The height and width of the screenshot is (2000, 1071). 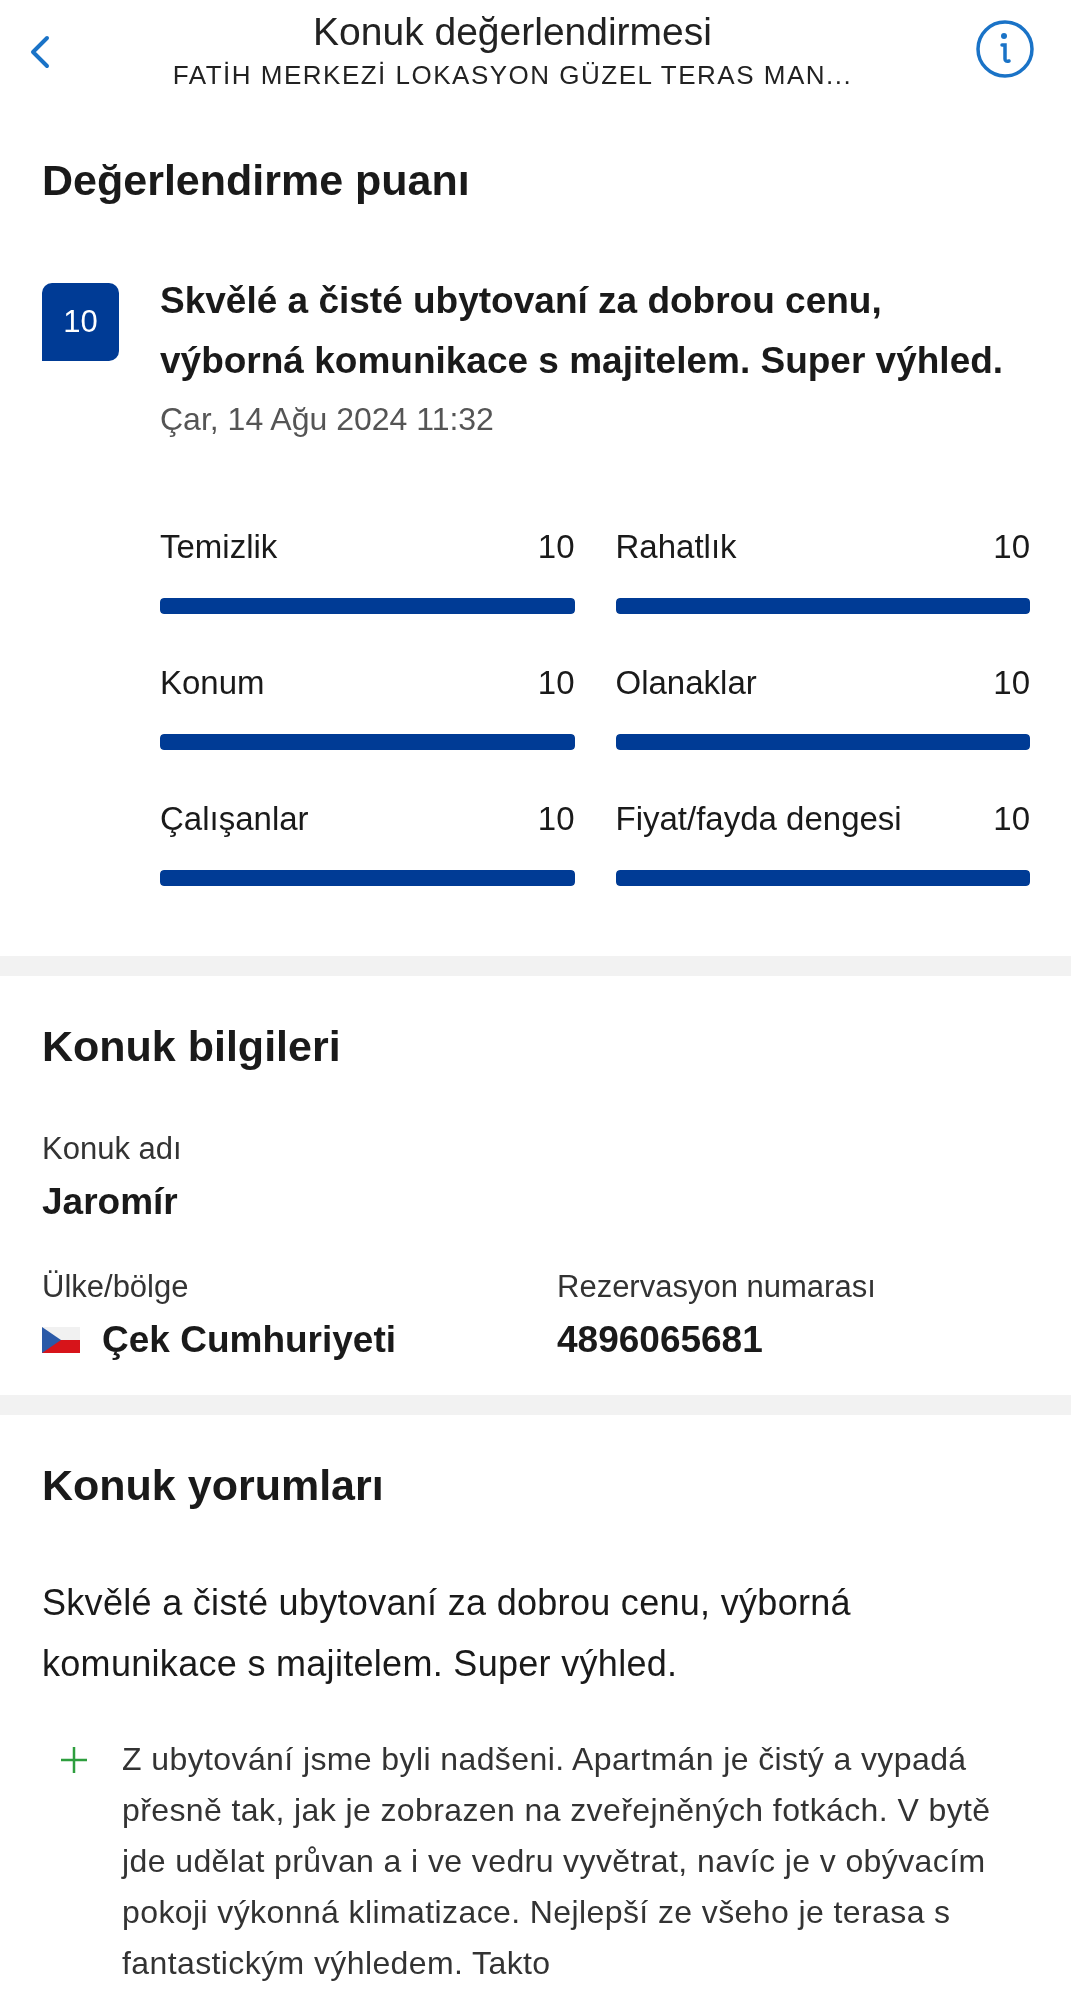 I want to click on field-label: Rezervasyon numarası, so click(x=717, y=1287).